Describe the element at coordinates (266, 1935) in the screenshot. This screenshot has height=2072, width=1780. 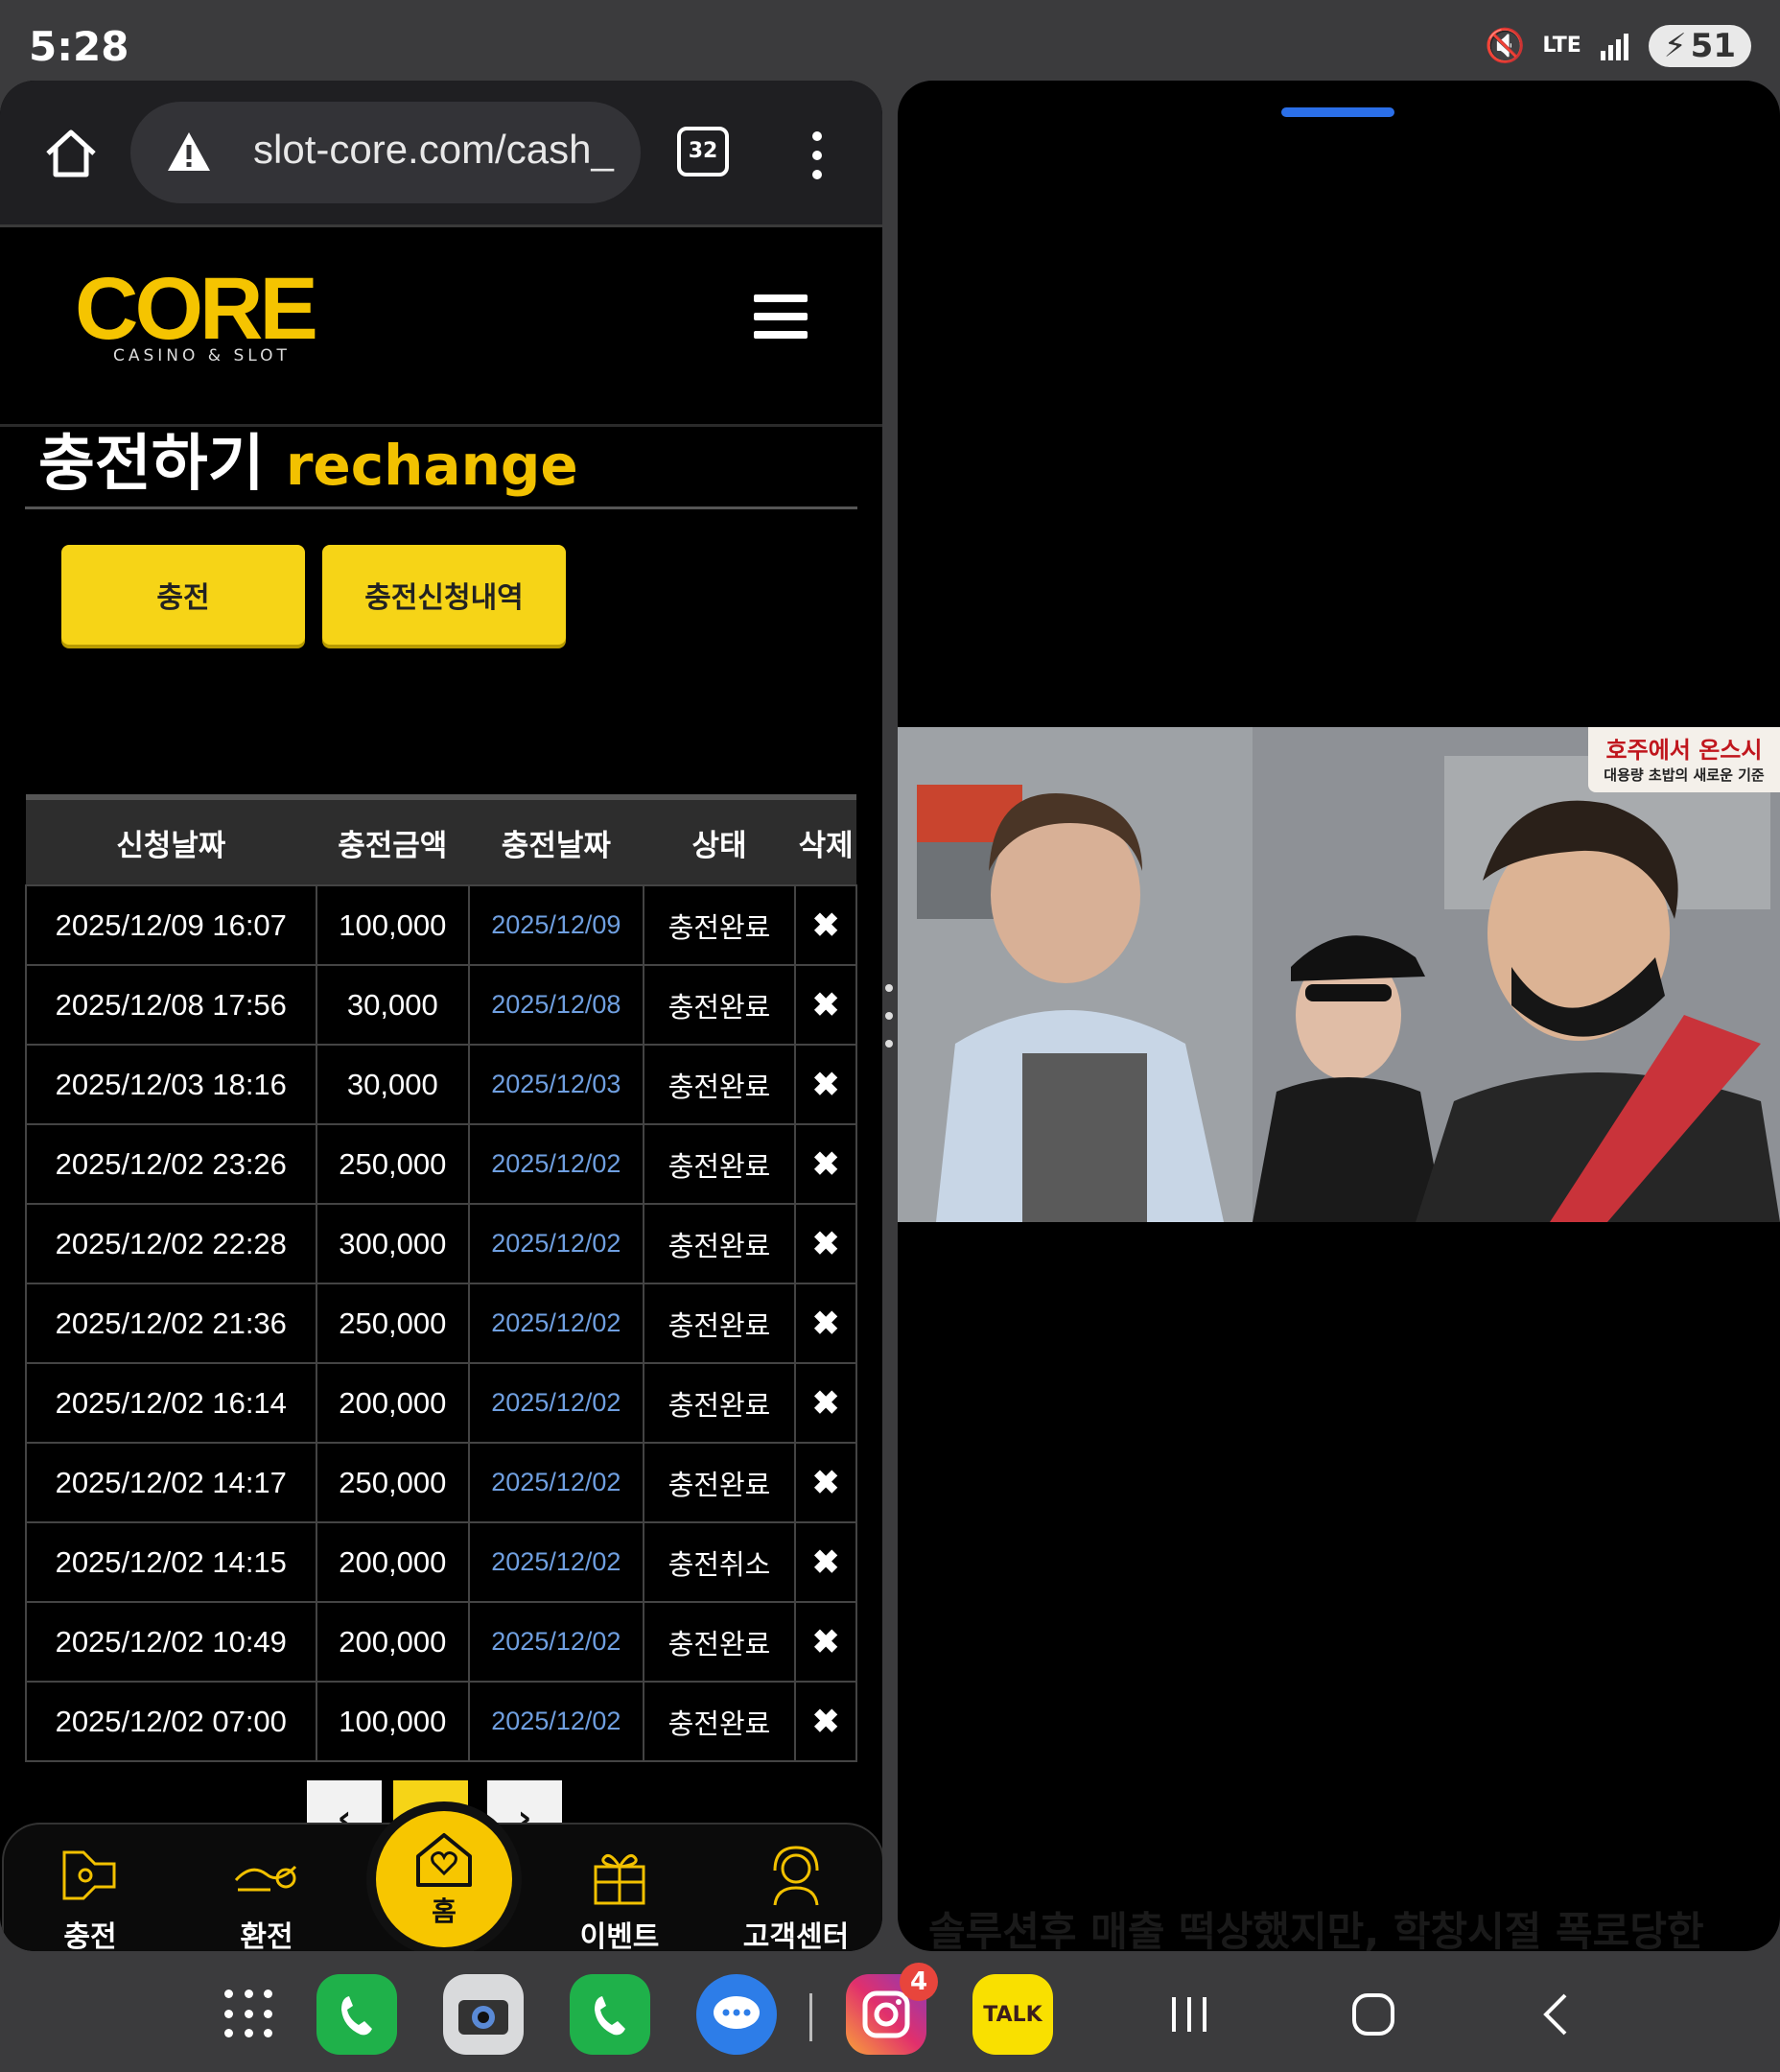
I see `nav-exchange-label: 환전` at that location.